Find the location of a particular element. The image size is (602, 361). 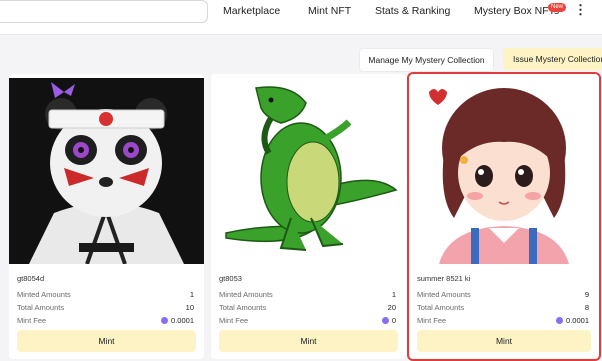

total-row: Total Amounts 10 is located at coordinates (105, 307).